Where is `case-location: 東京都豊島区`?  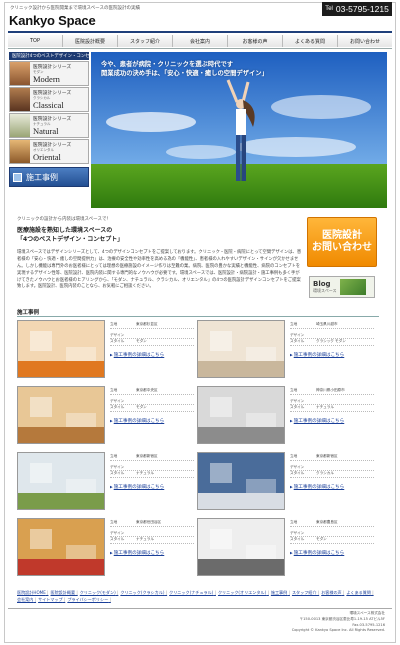
case-location: 東京都豊島区 is located at coordinates (327, 522).